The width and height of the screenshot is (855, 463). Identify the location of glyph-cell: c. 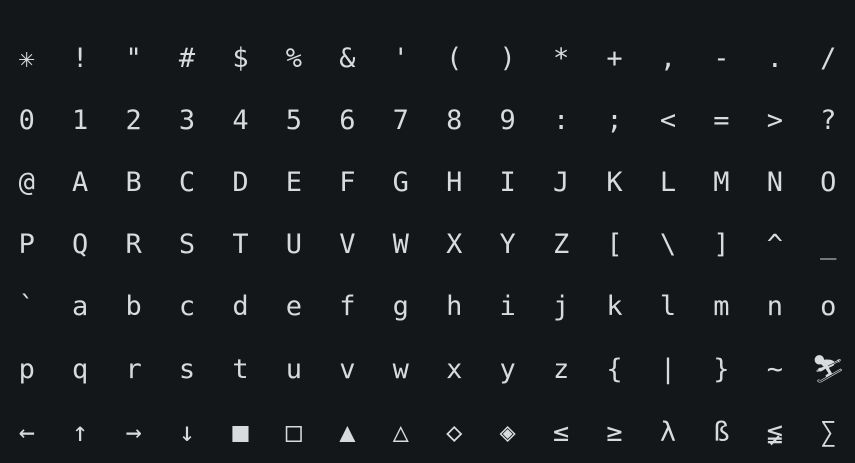
(187, 306).